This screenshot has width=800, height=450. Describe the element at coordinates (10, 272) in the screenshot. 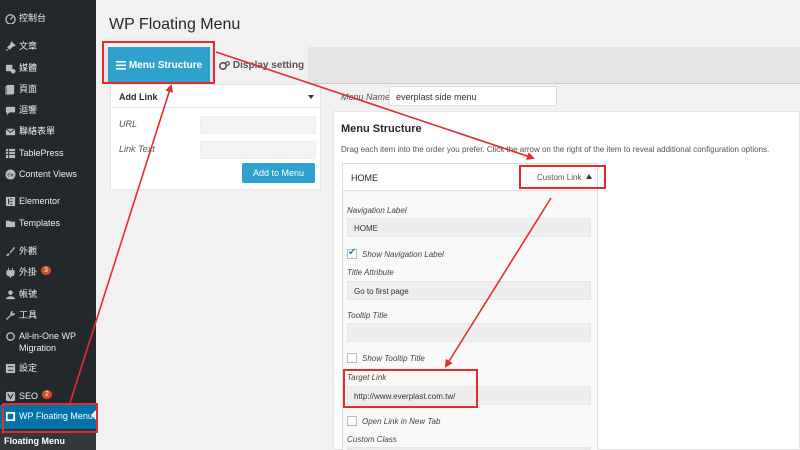

I see `plugin-icon` at that location.